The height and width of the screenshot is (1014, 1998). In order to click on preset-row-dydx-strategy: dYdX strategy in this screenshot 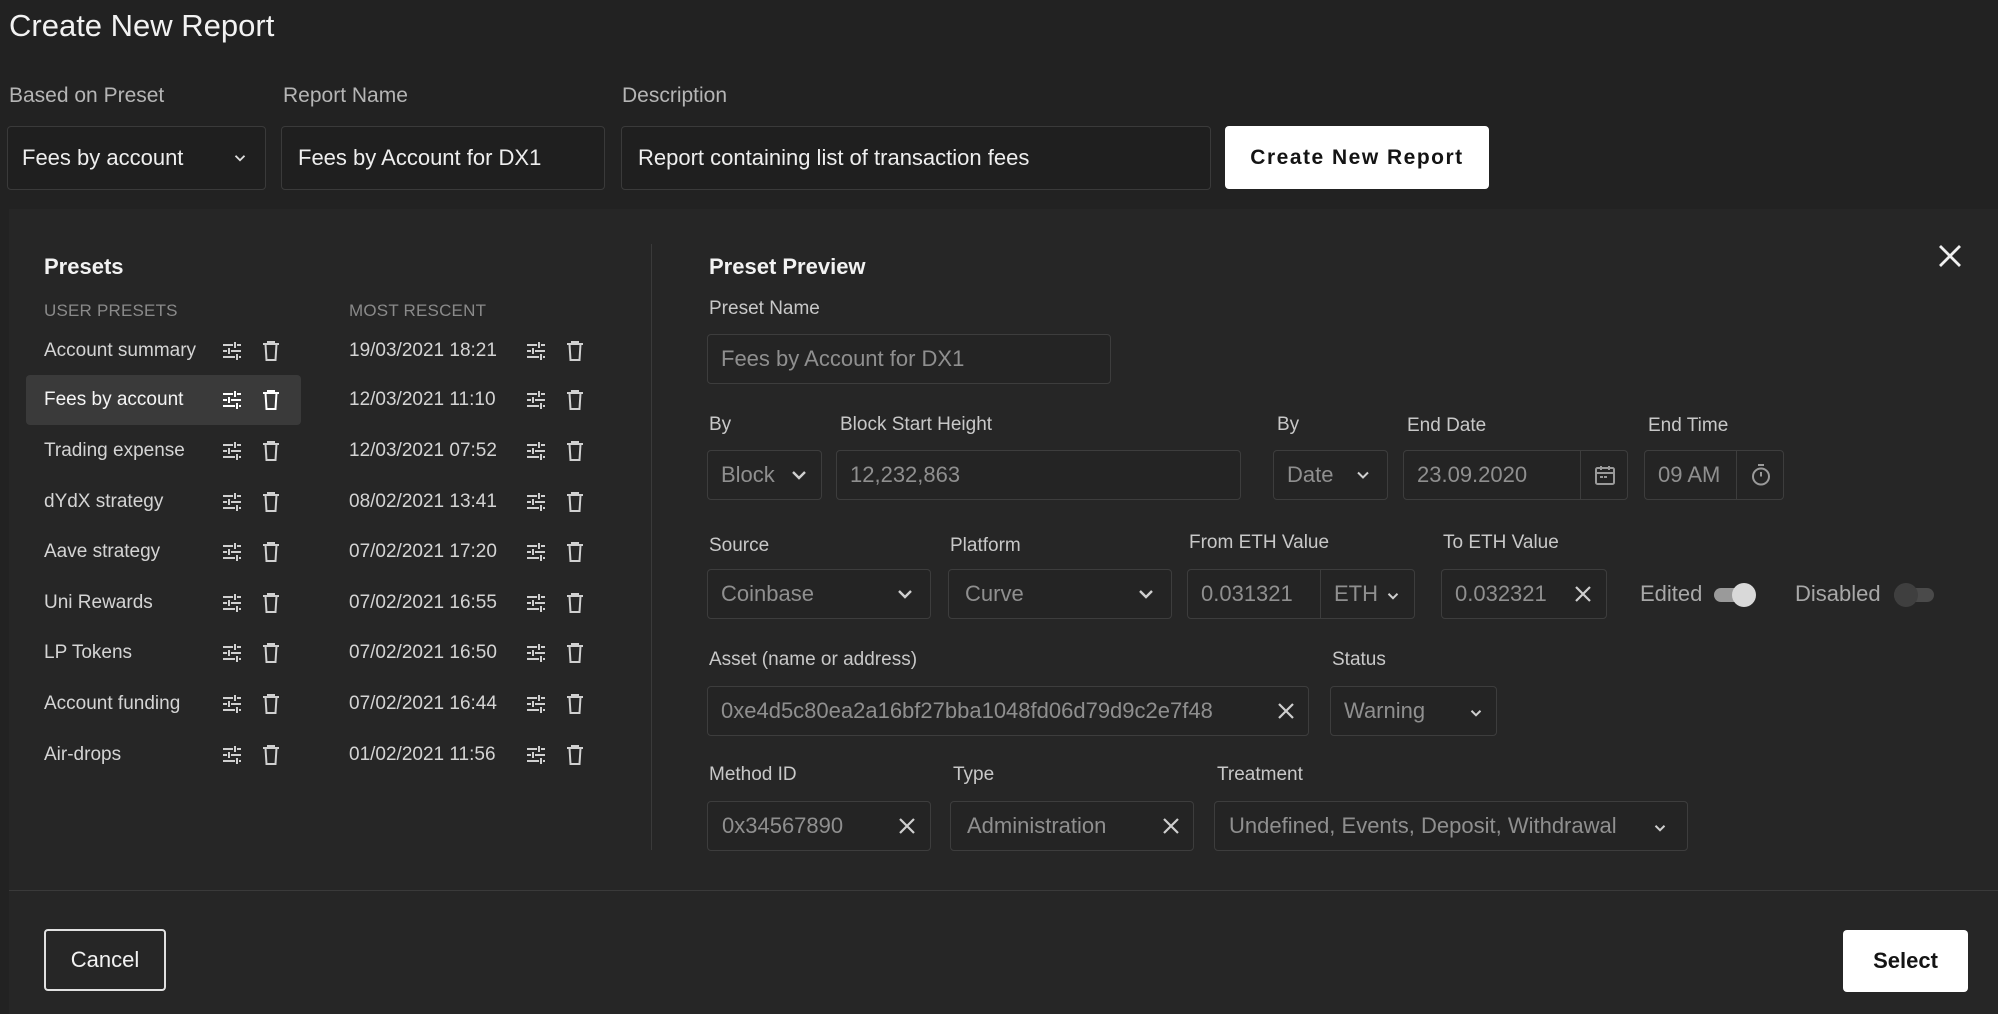, I will do `click(163, 502)`.